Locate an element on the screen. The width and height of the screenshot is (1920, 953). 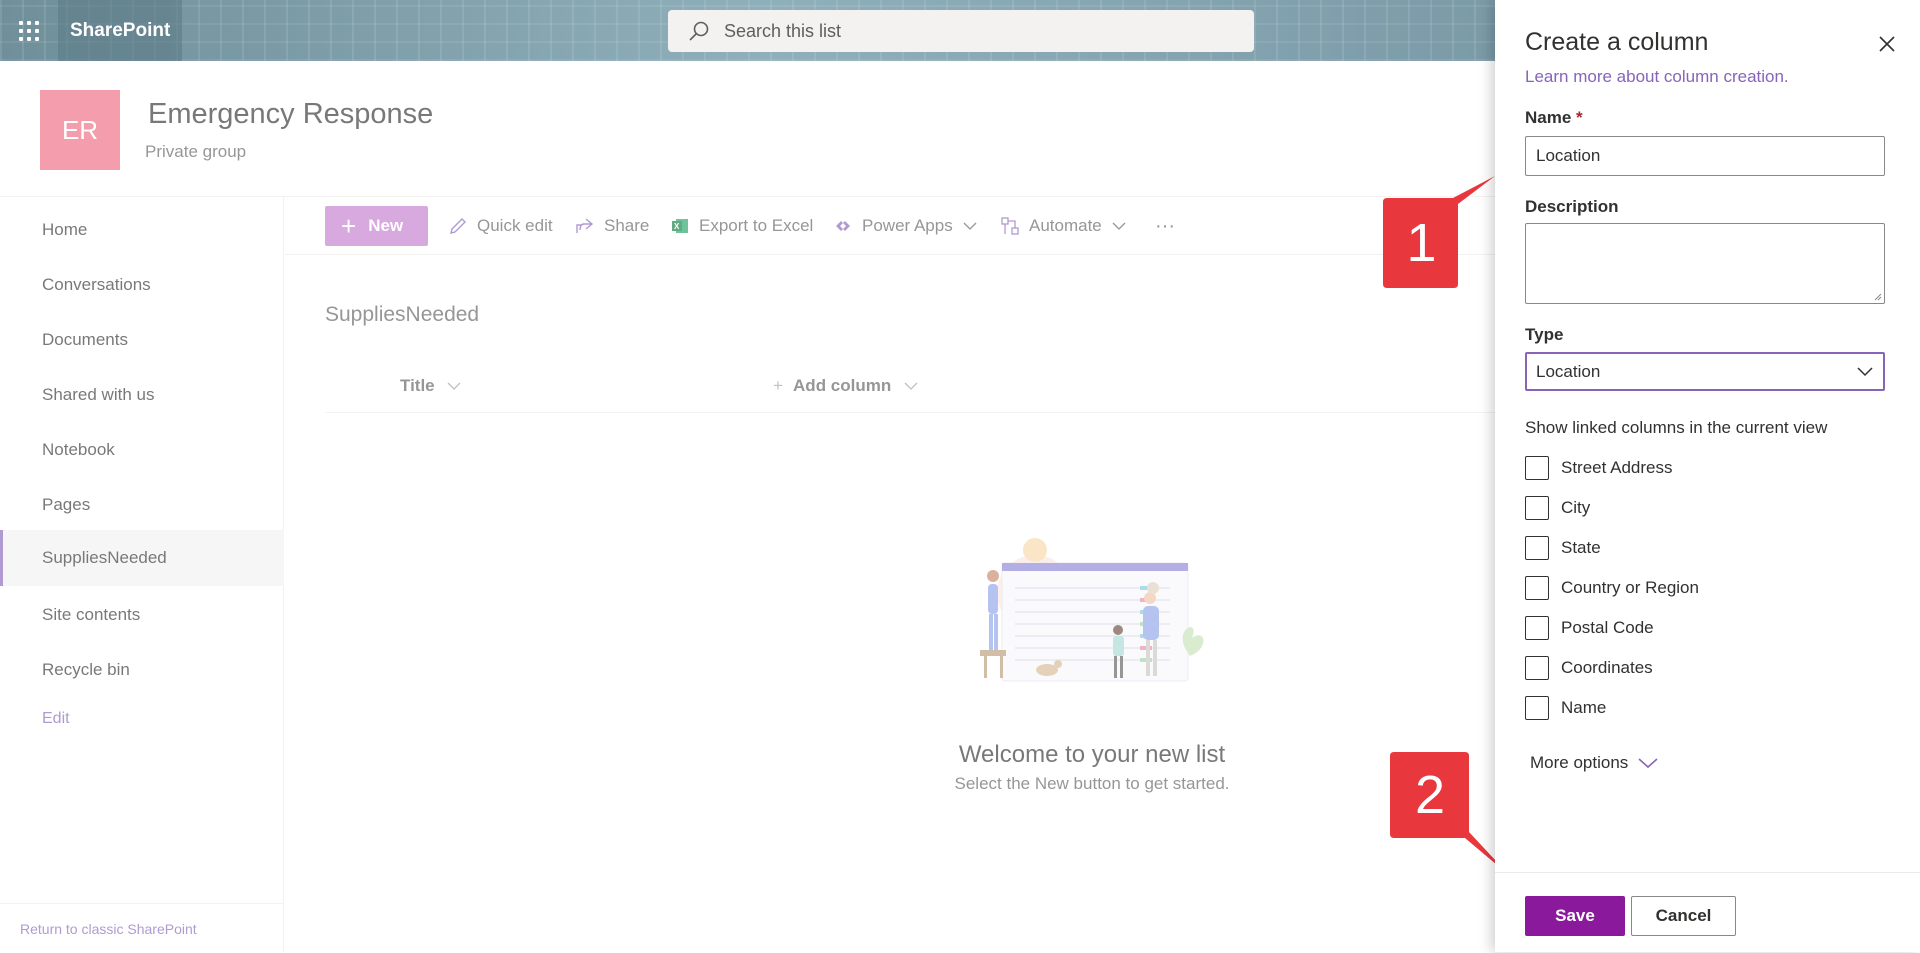
panel-title: Create a column is located at coordinates (1617, 42).